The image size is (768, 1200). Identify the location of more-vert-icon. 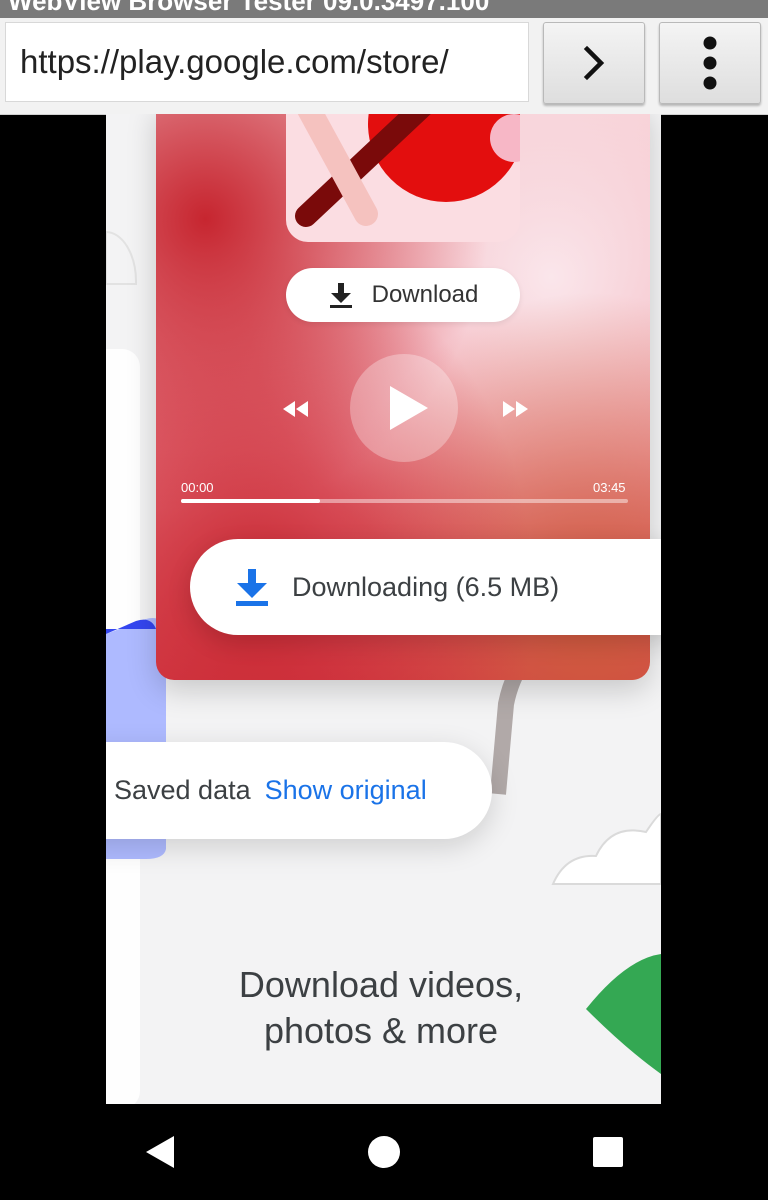
(710, 63).